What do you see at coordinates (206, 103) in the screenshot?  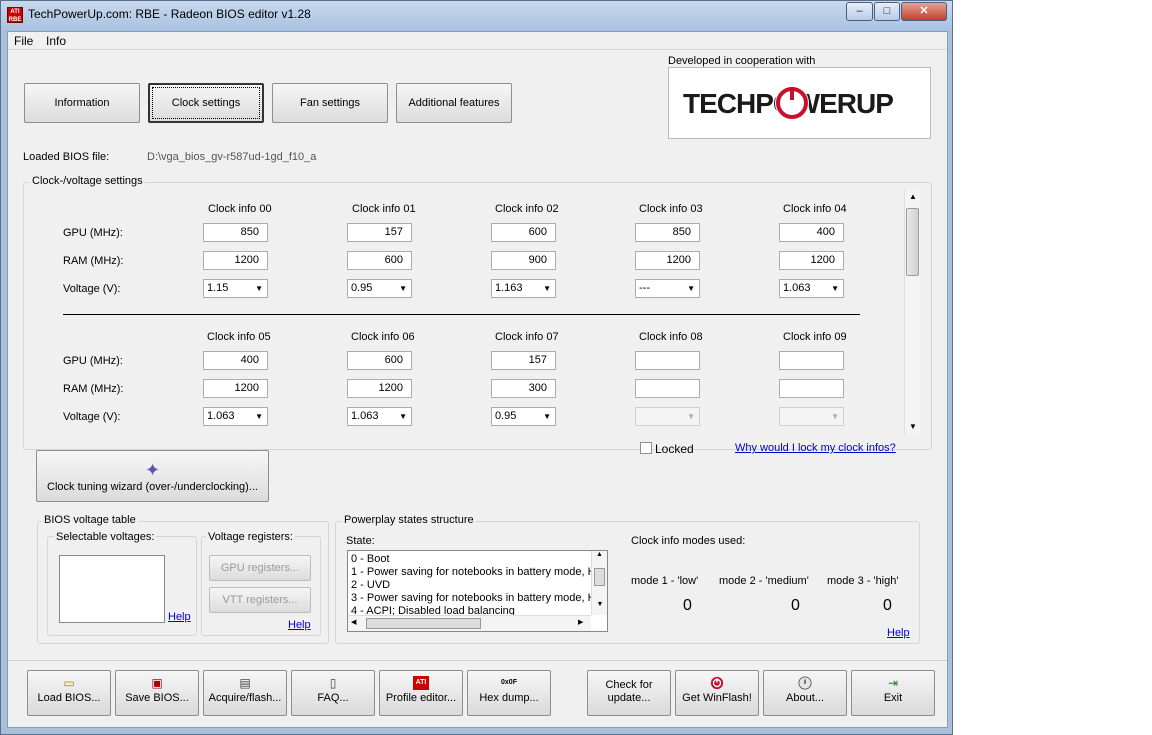 I see `tab-clock-settings: Clock settings` at bounding box center [206, 103].